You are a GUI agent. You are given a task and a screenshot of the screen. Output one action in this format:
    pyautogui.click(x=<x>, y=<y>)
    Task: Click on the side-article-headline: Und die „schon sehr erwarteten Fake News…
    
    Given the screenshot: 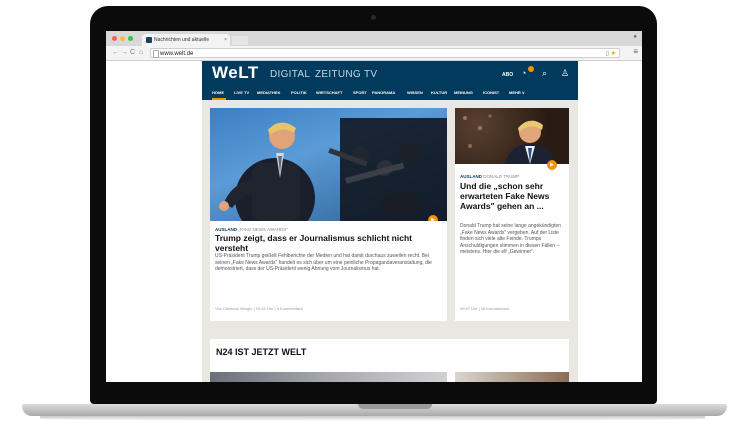 What is the action you would take?
    pyautogui.click(x=513, y=196)
    